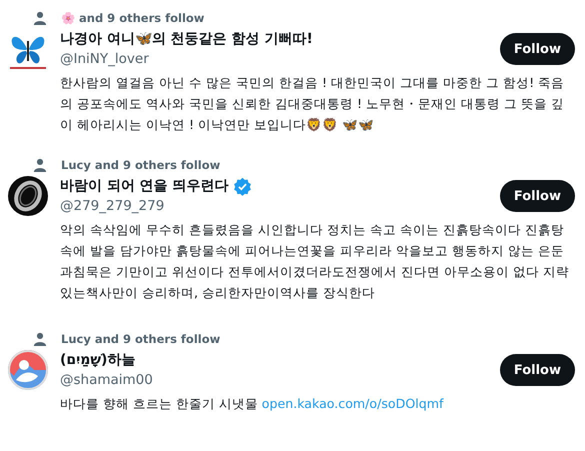 The width and height of the screenshot is (585, 451). What do you see at coordinates (105, 59) in the screenshot?
I see `username: @IniNY_lover` at bounding box center [105, 59].